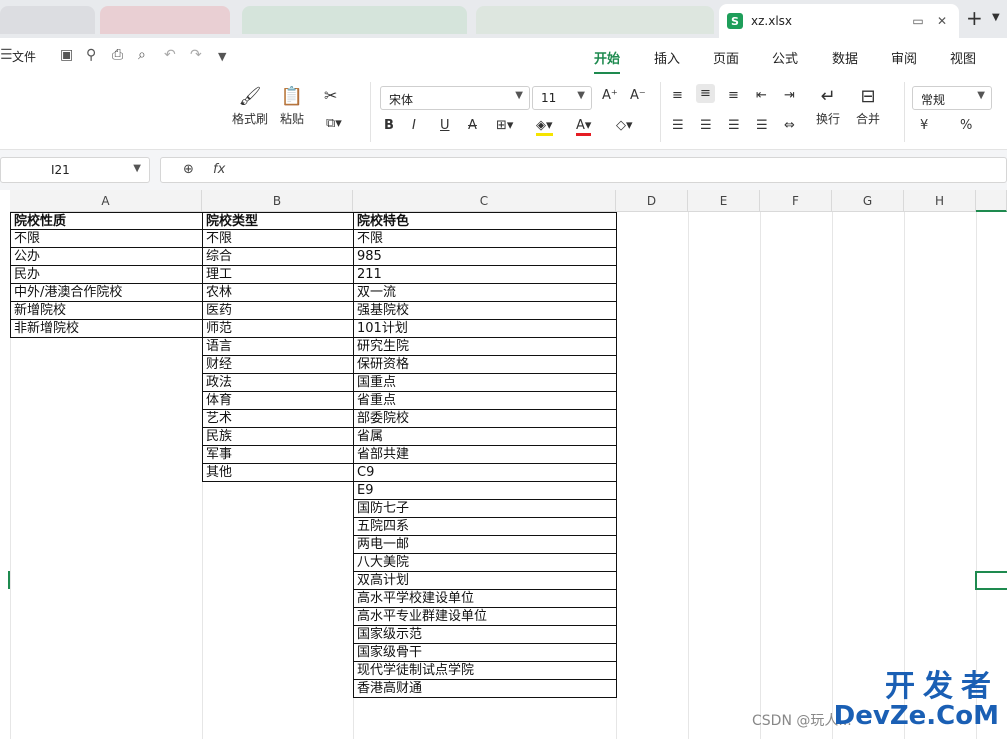 This screenshot has height=739, width=1007. Describe the element at coordinates (868, 201) in the screenshot. I see `column-header-g: G` at that location.